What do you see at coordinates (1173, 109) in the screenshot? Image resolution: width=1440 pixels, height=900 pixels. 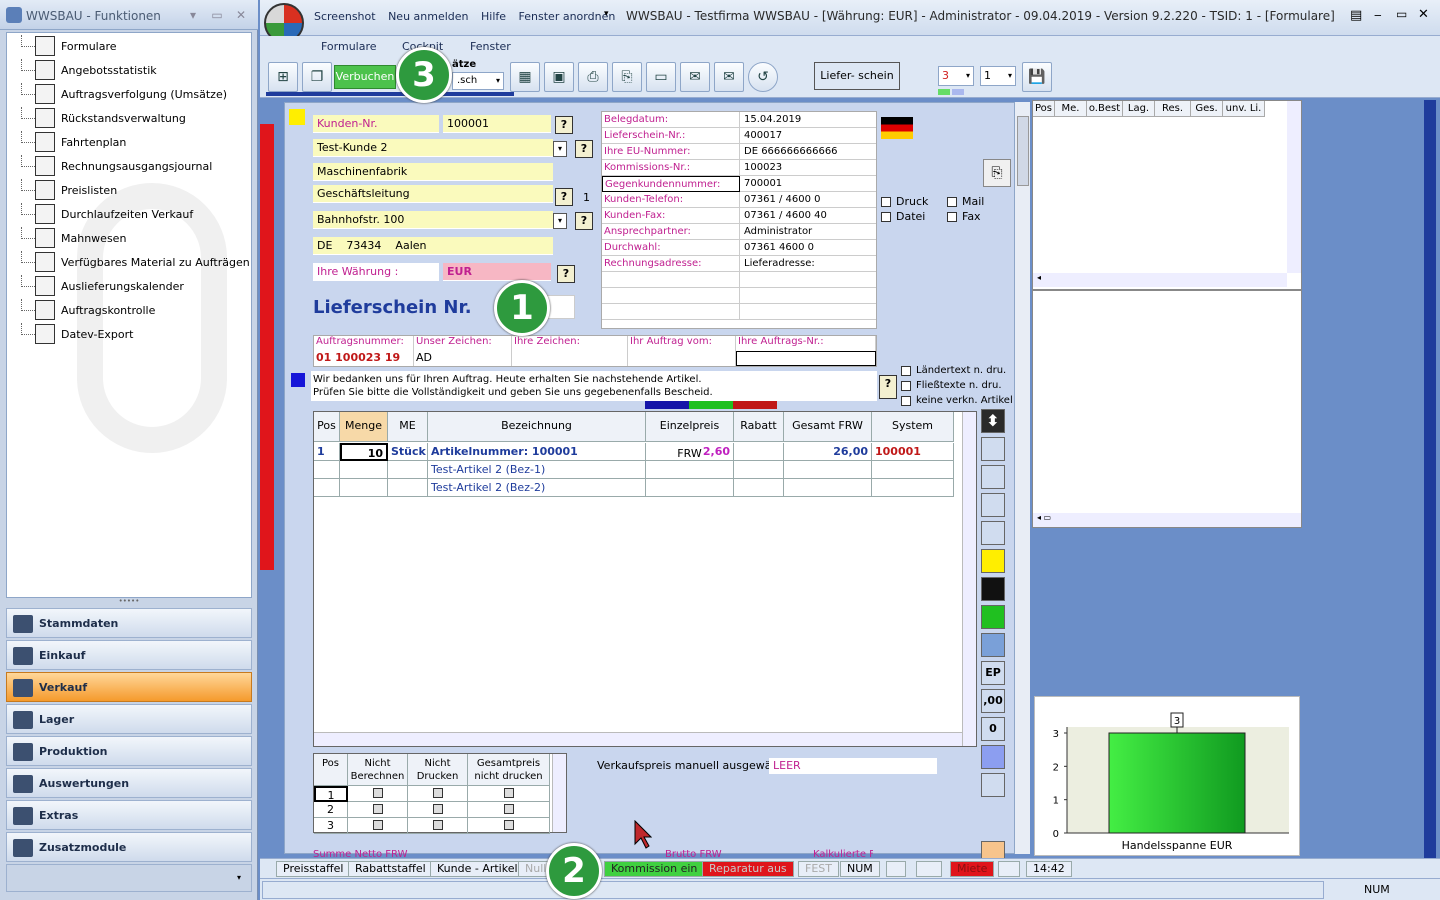 I see `stock-grid-header-cell: Res.` at bounding box center [1173, 109].